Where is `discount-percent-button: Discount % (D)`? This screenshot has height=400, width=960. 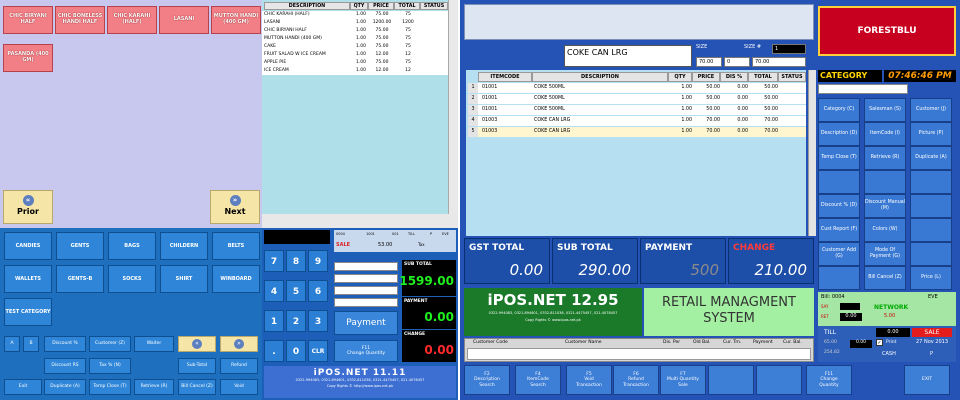
discount-percent-button: Discount % (D) is located at coordinates (839, 206).